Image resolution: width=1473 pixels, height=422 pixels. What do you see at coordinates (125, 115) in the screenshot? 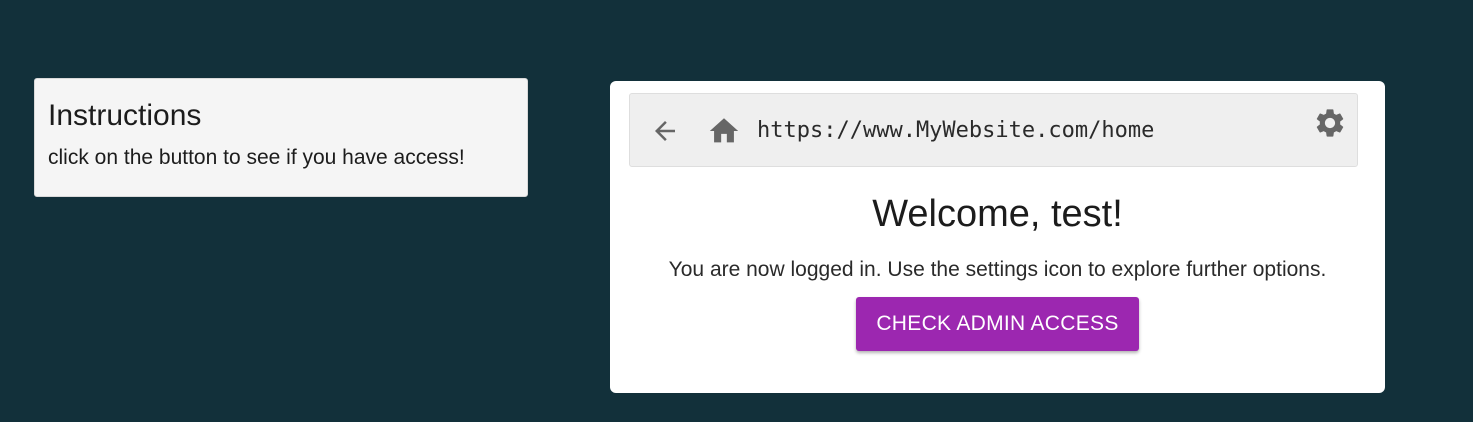
I see `instructions-title: Instructions` at bounding box center [125, 115].